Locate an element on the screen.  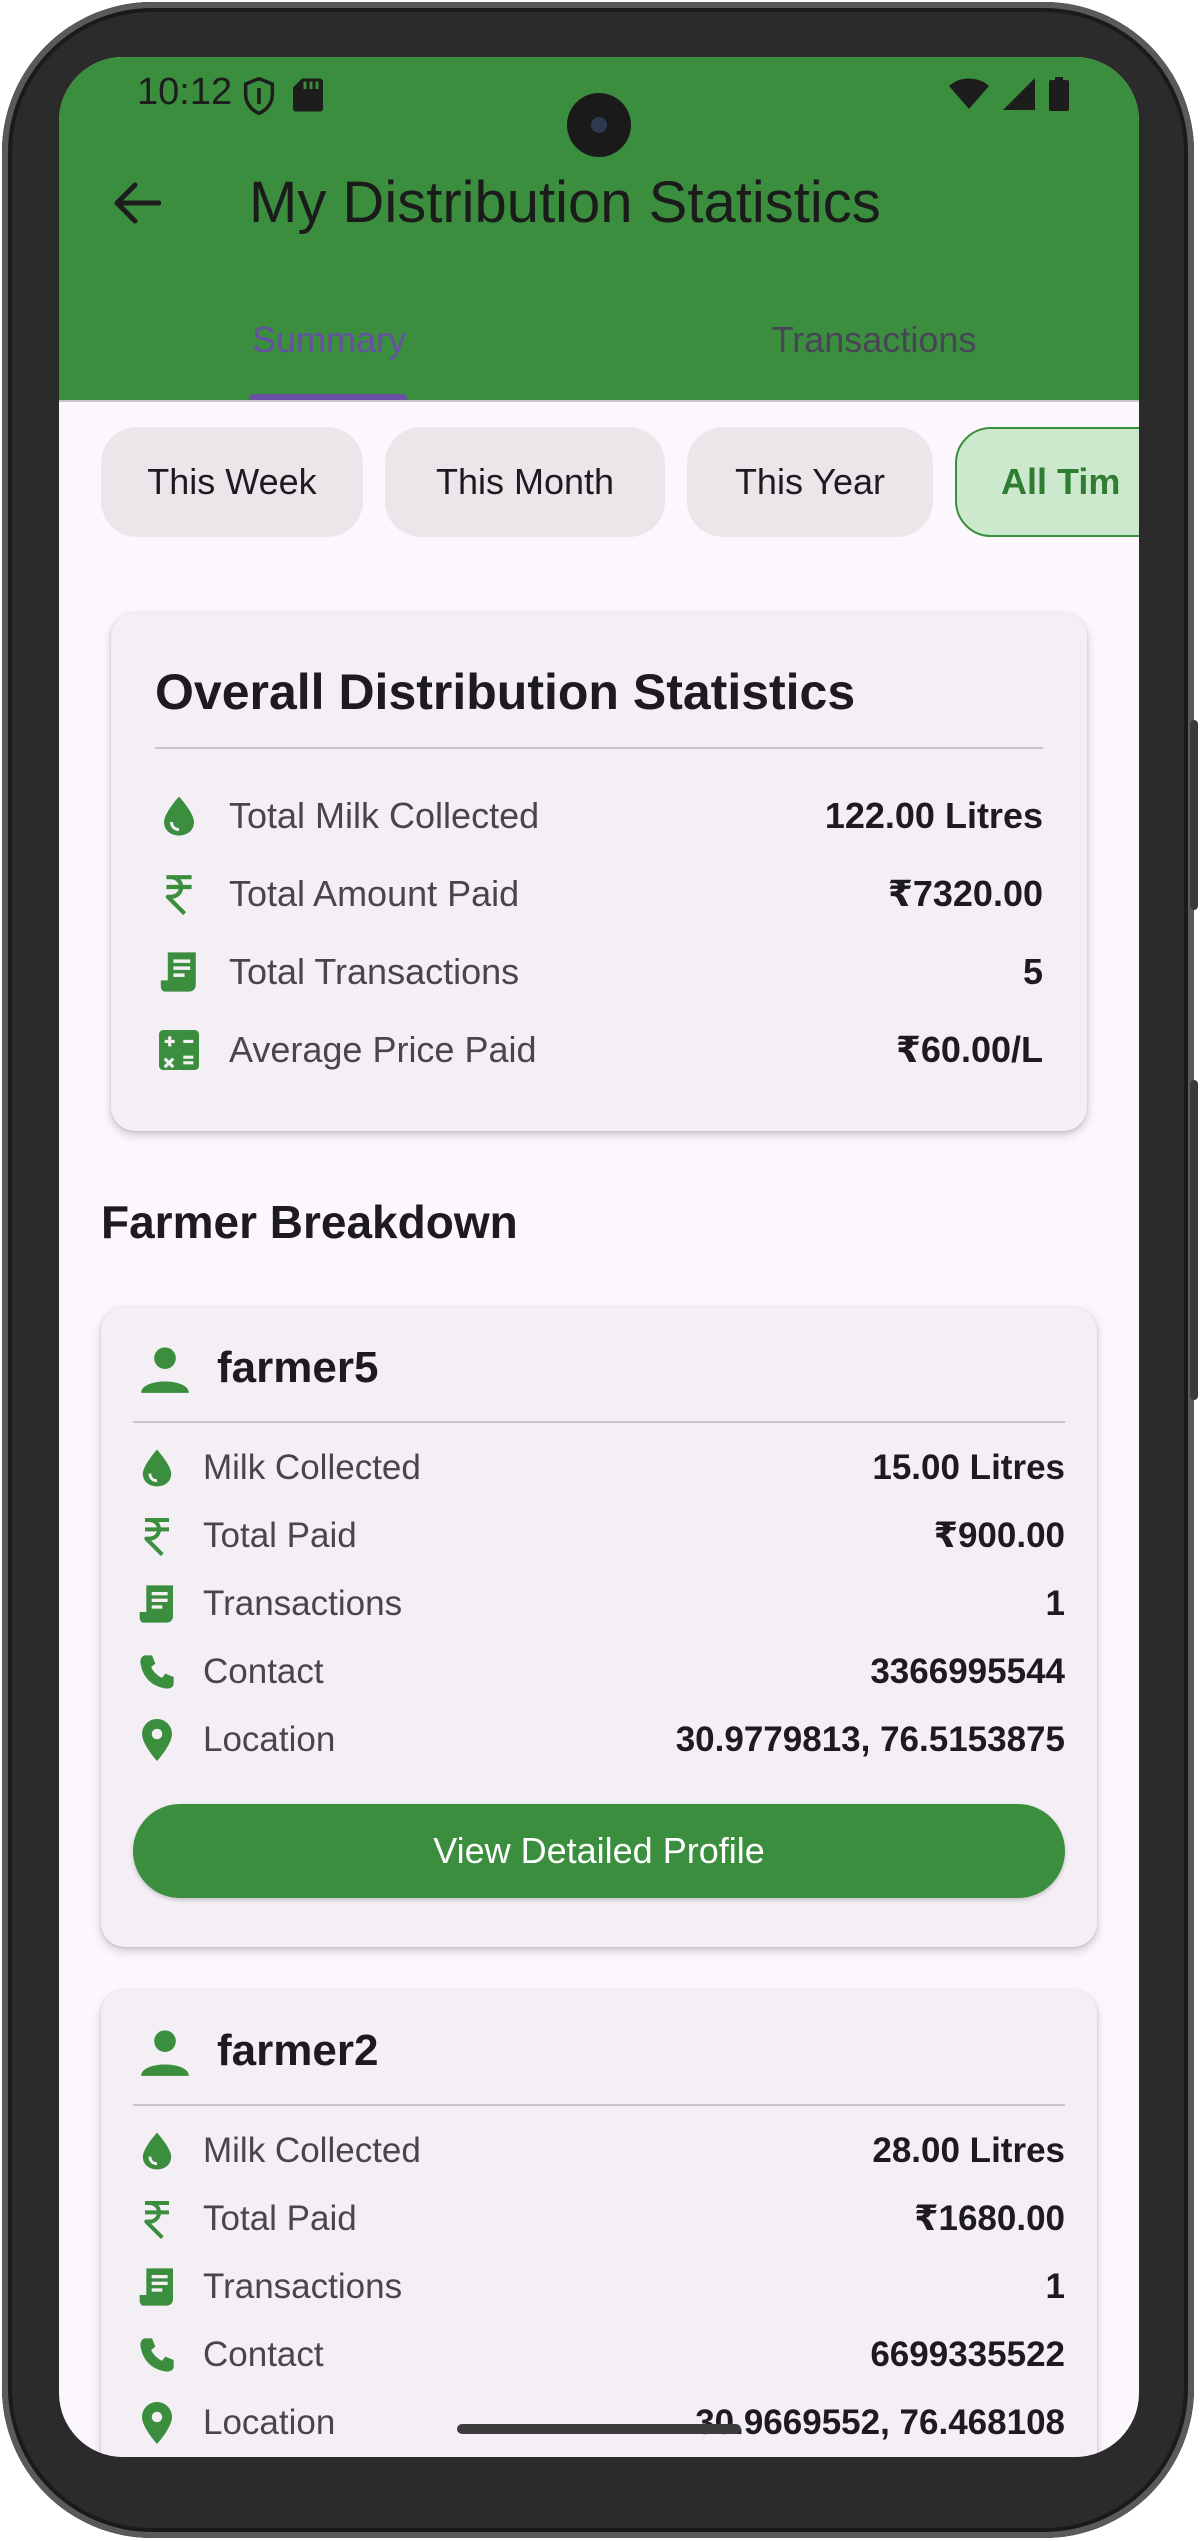
power-button is located at coordinates (1194, 815).